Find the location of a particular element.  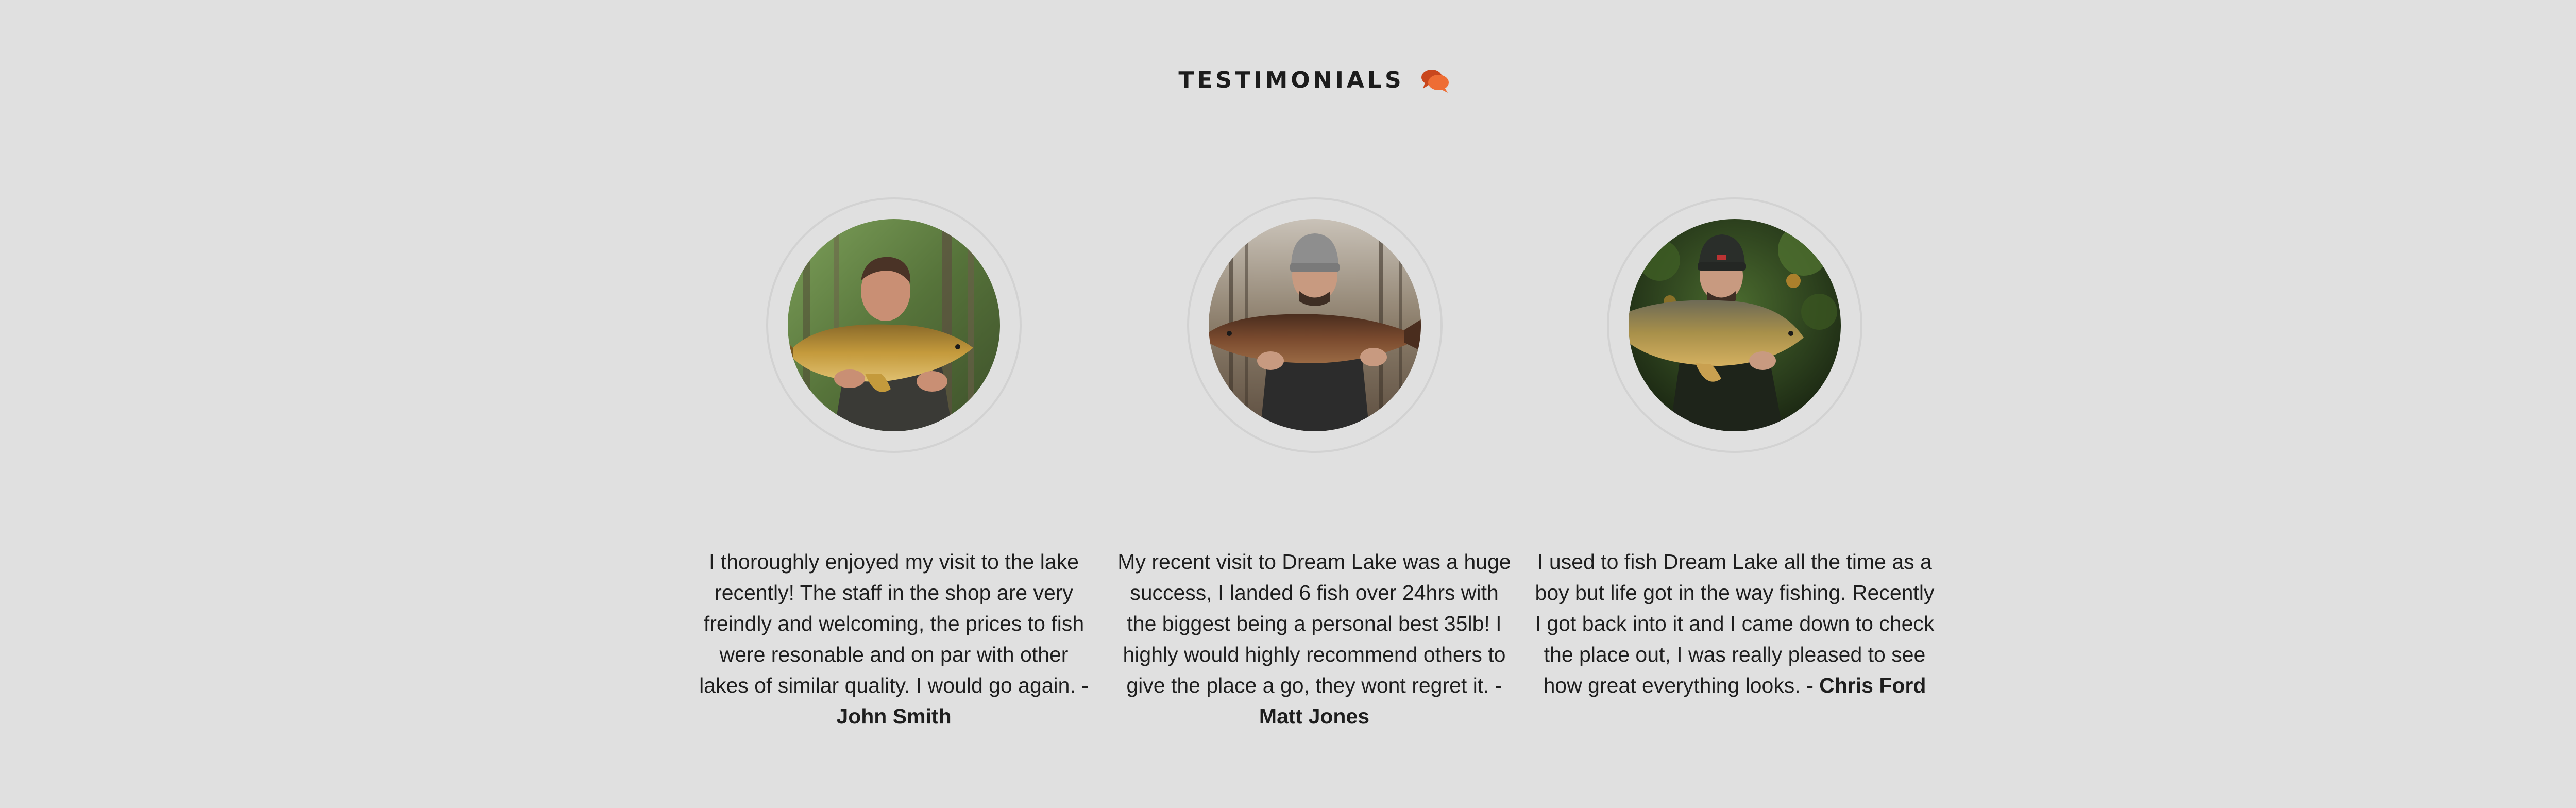

testimonials-header: TESTIMONIALS is located at coordinates (1288, 80).